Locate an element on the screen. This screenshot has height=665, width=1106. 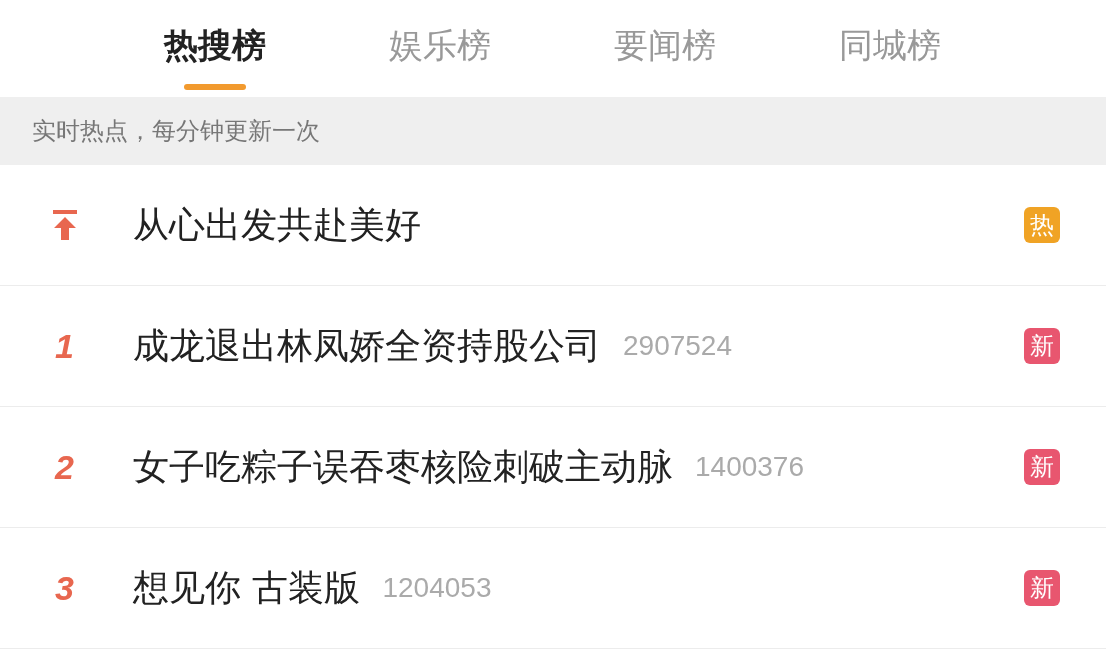
pin-top-icon is located at coordinates (64, 225).